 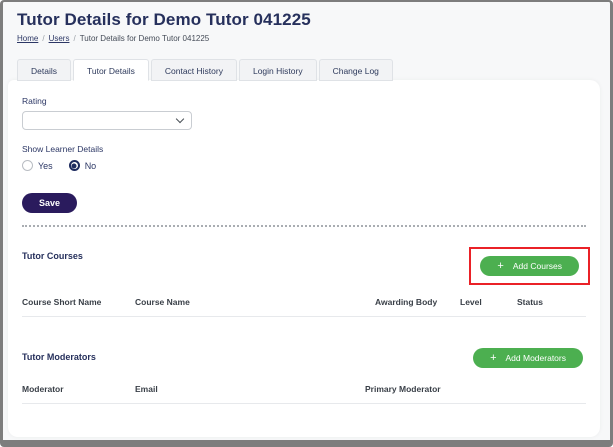 I want to click on col-moderator: Moderator, so click(x=43, y=389).